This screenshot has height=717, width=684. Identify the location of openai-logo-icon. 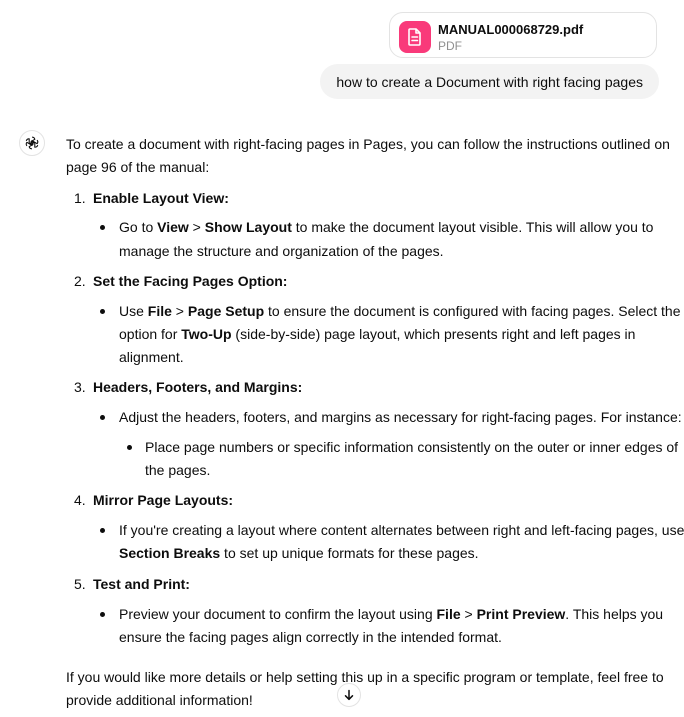
(32, 143).